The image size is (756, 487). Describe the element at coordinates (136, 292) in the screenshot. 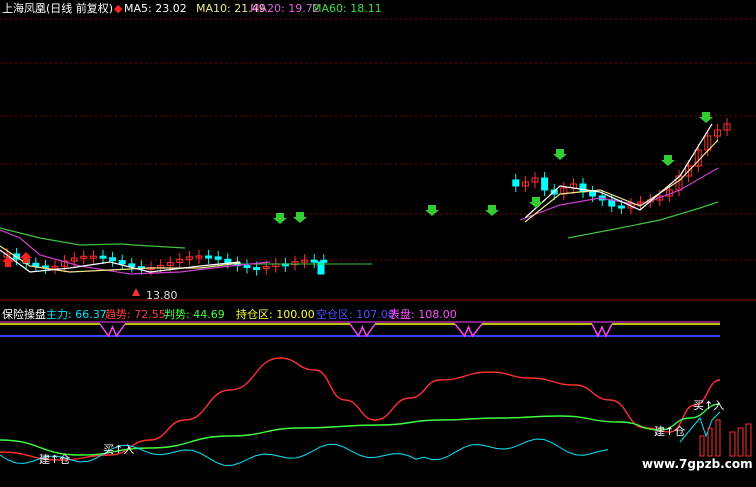

I see `low-marker-icon` at that location.